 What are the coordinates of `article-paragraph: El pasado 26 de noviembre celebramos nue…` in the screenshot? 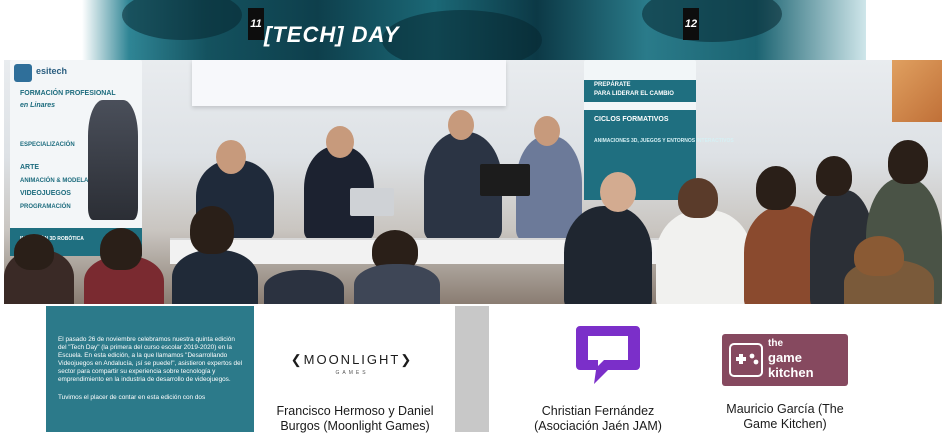 It's located at (150, 359).